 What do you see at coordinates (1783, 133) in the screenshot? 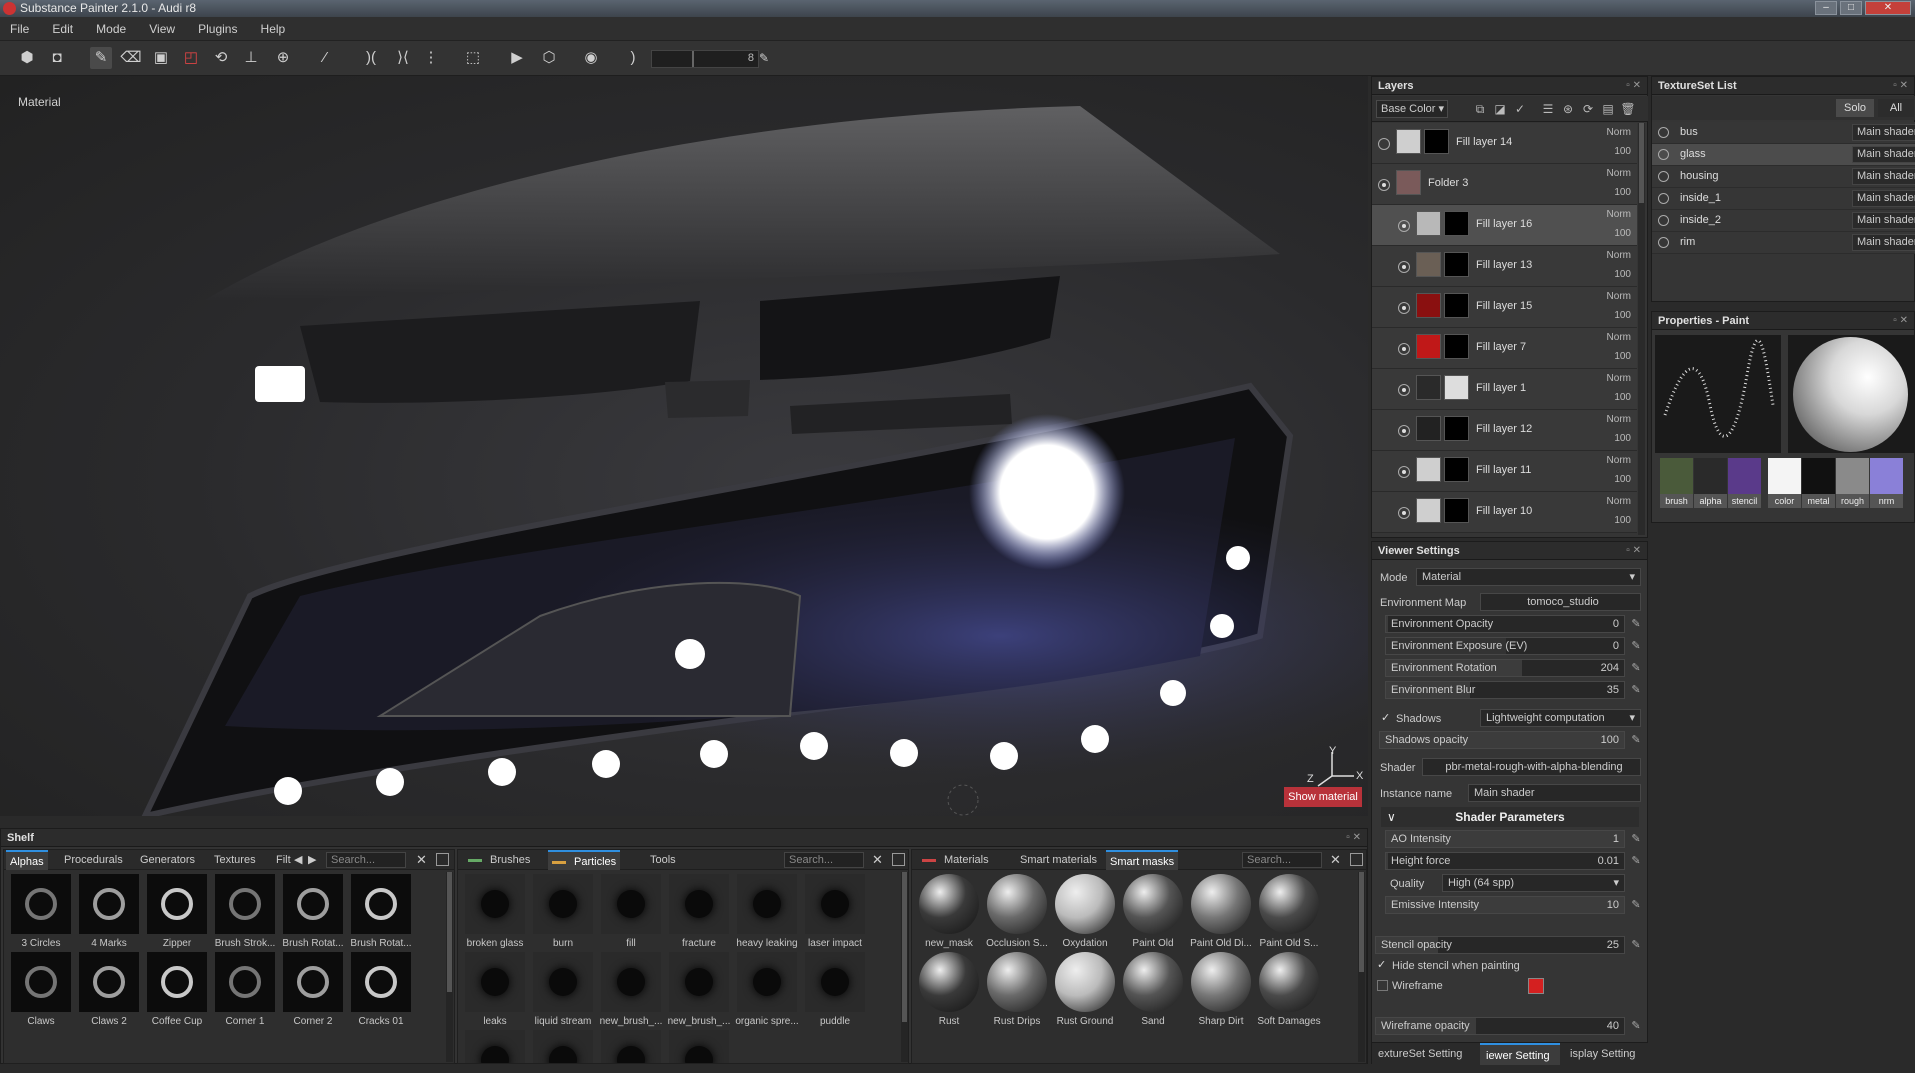
I see `textureset-row: bus Main shader` at bounding box center [1783, 133].